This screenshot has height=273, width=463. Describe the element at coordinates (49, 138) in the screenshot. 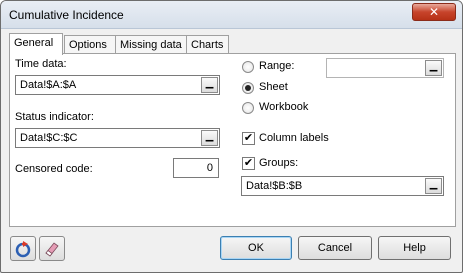

I see `status-indicator-value: Data!$C:$C` at that location.